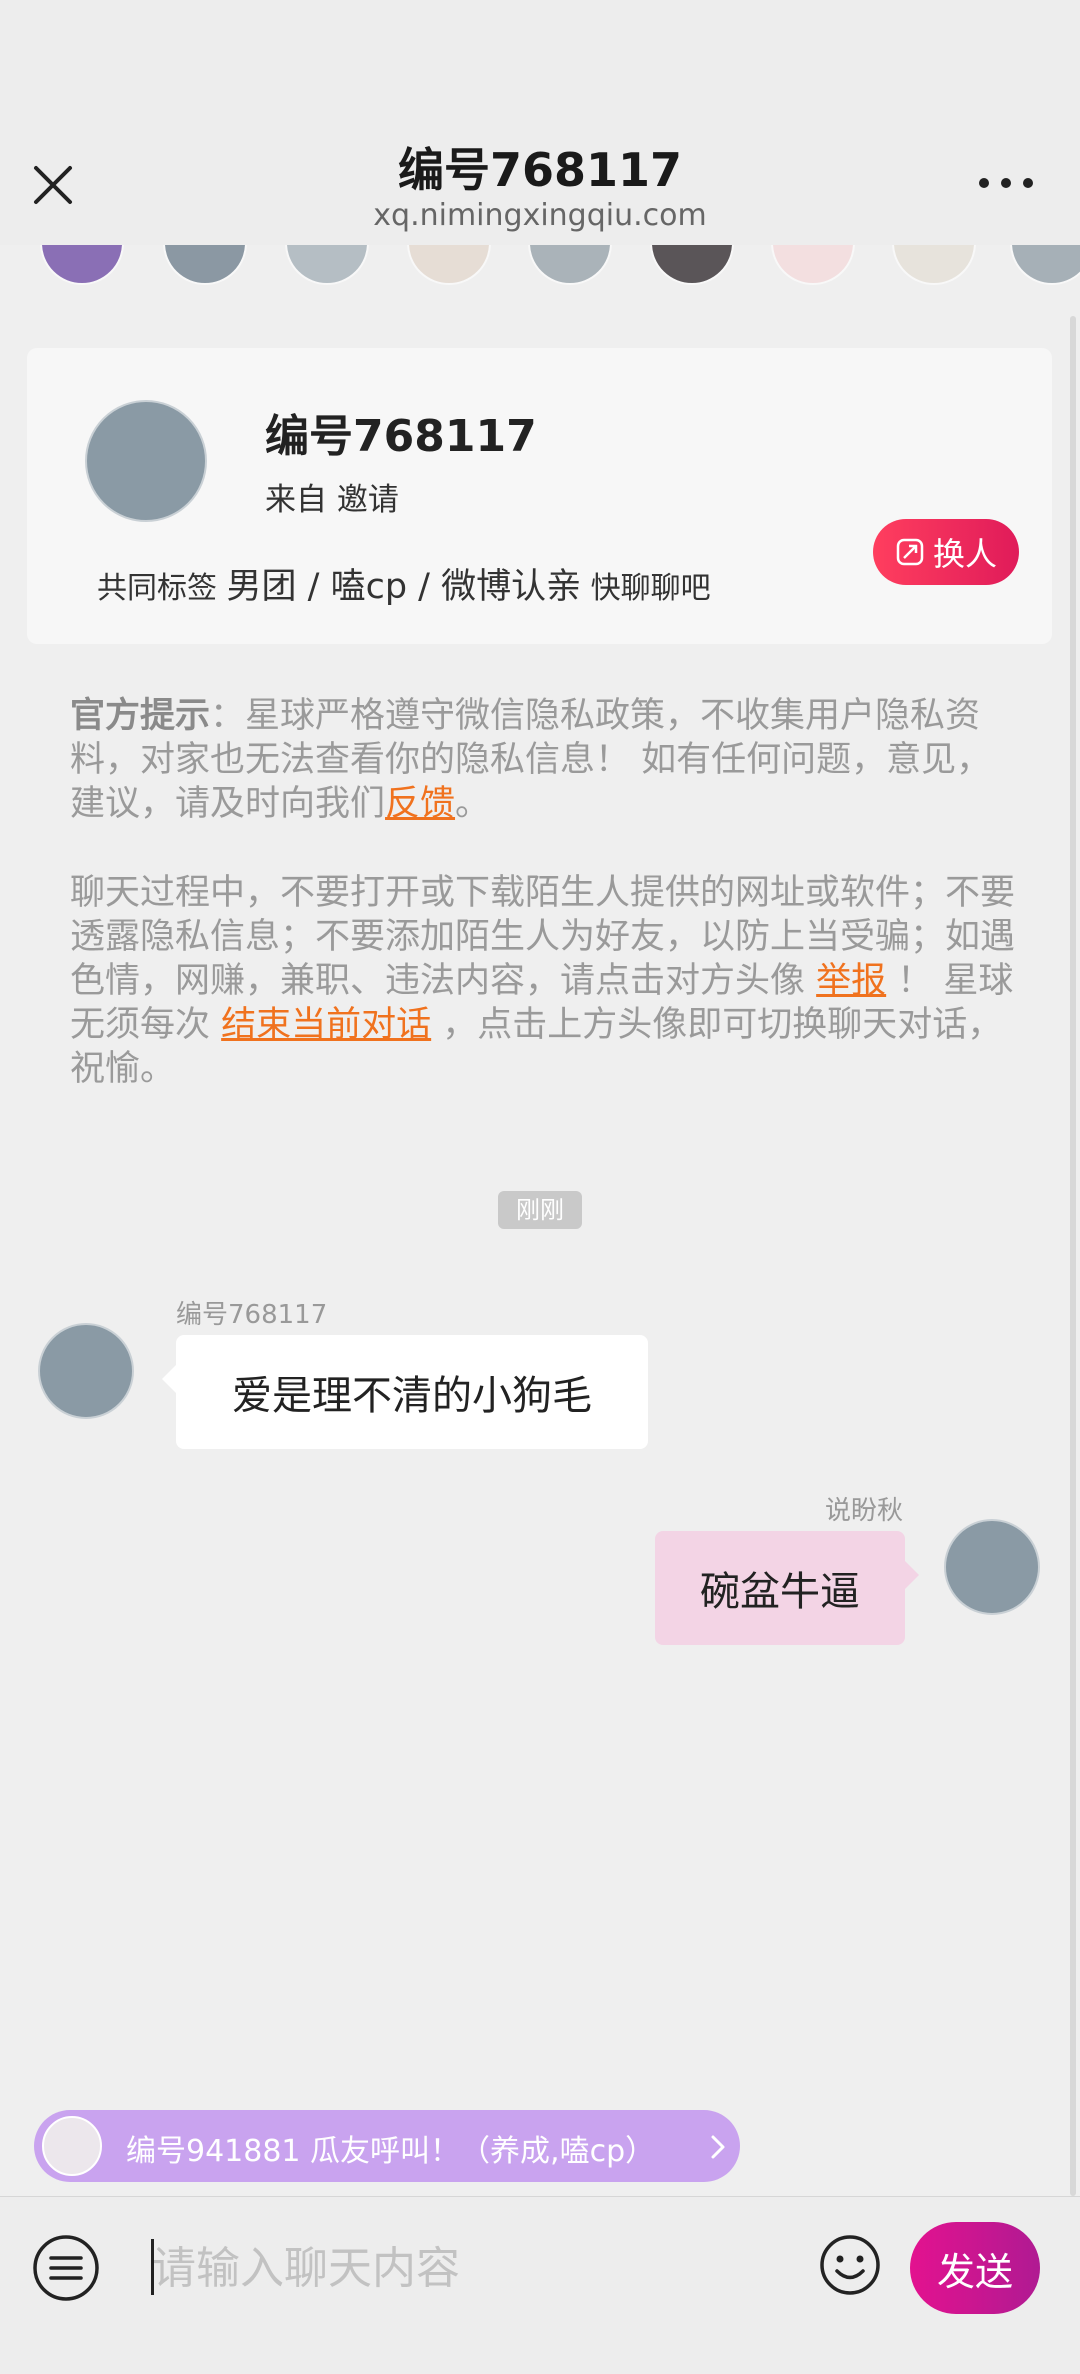 The height and width of the screenshot is (2374, 1080). Describe the element at coordinates (964, 554) in the screenshot. I see `swap-label: 换人` at that location.